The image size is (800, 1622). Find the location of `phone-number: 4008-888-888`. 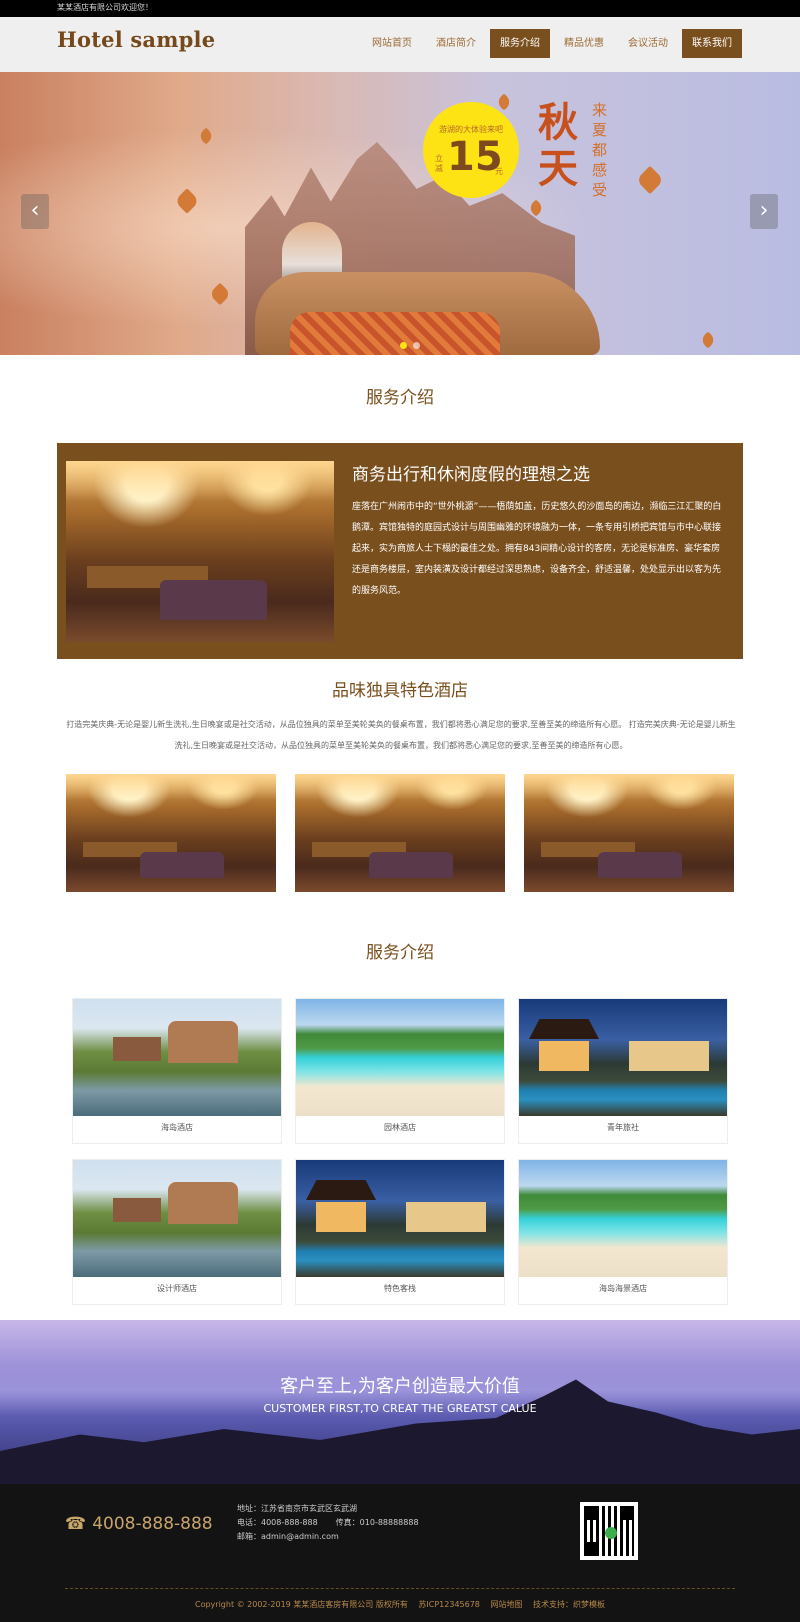

phone-number: 4008-888-888 is located at coordinates (152, 1524).